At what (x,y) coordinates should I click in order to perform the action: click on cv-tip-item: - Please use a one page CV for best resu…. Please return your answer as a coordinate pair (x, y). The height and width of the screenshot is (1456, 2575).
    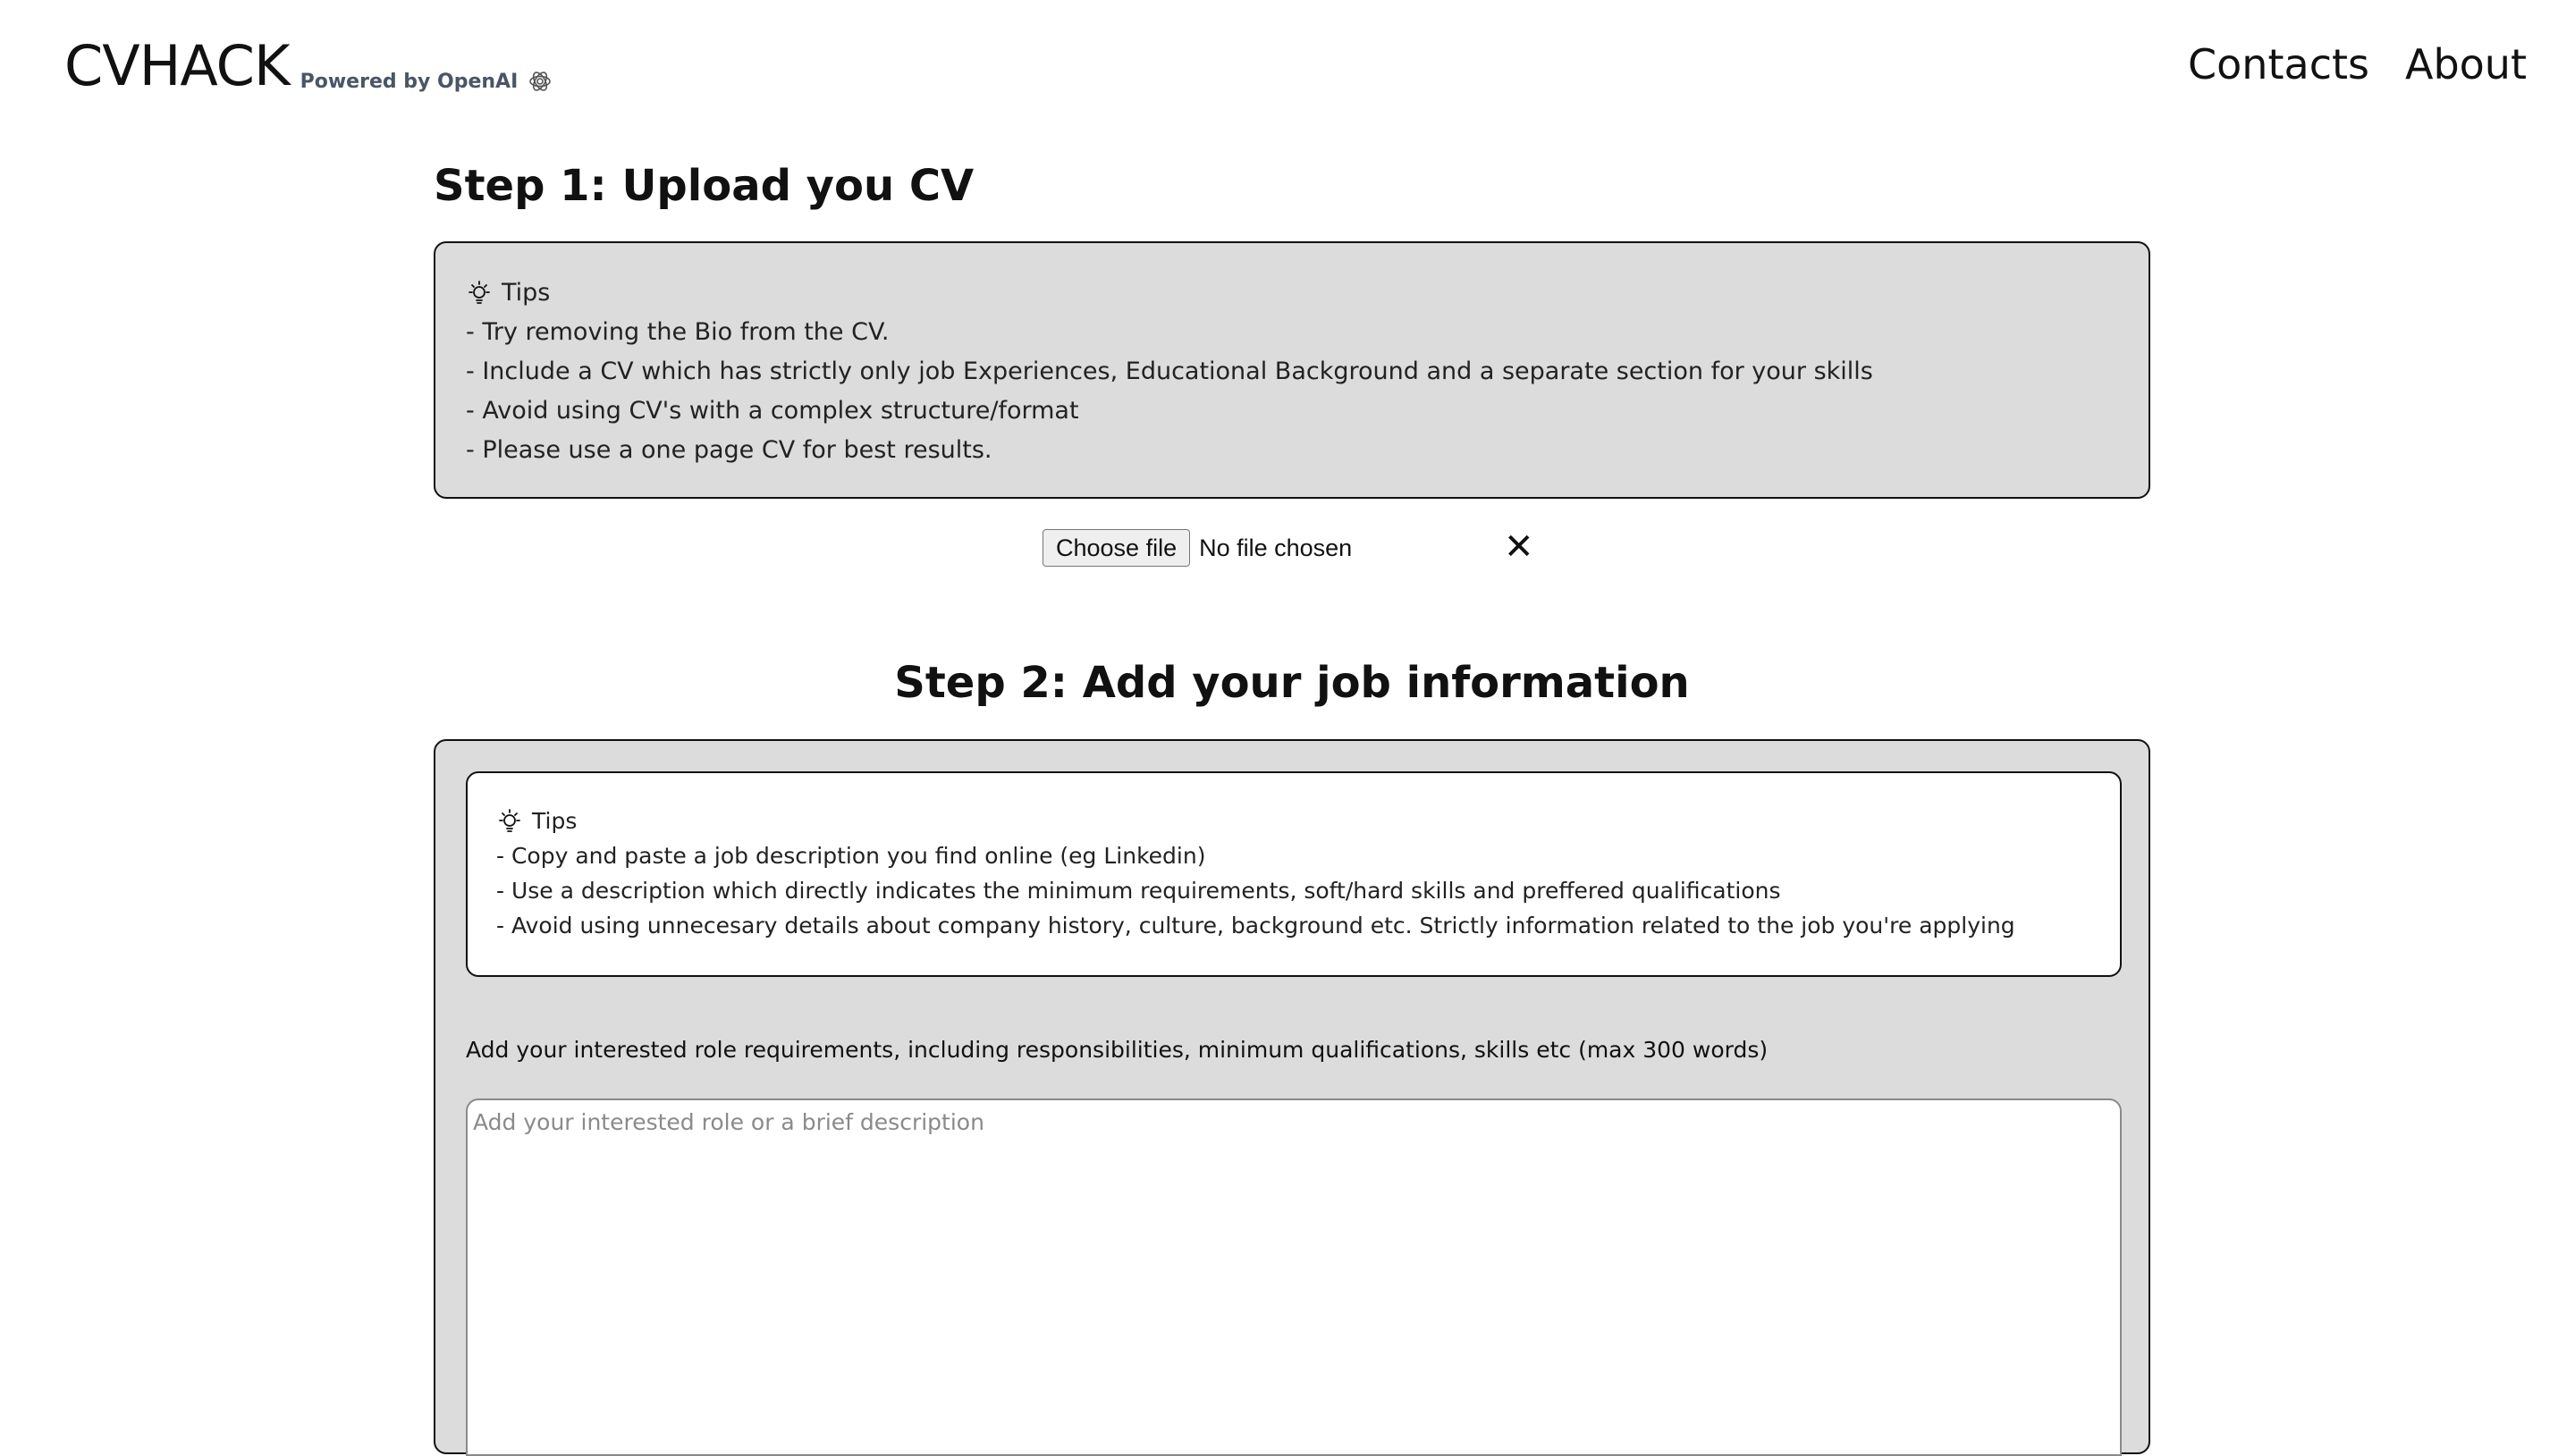
    Looking at the image, I should click on (729, 450).